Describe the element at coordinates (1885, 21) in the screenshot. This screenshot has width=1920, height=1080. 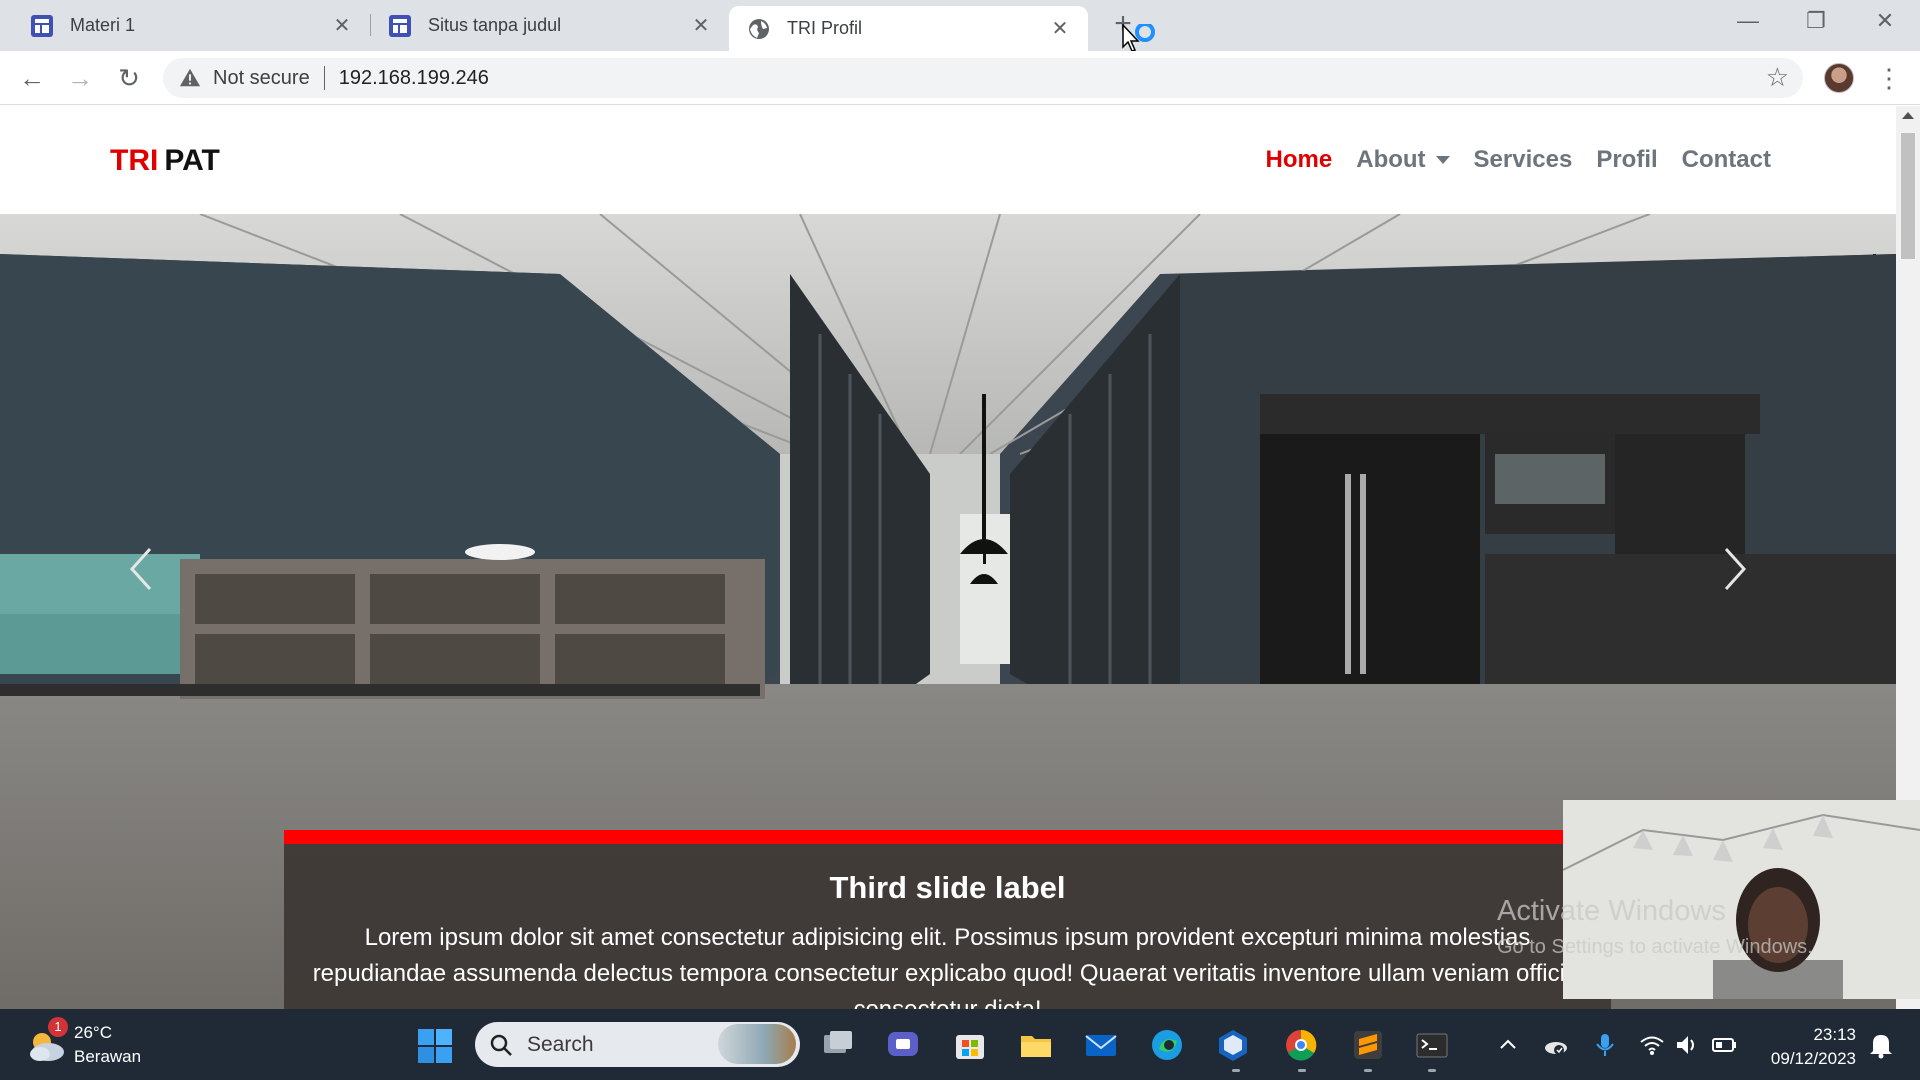
I see `close-window-button: ✕` at that location.